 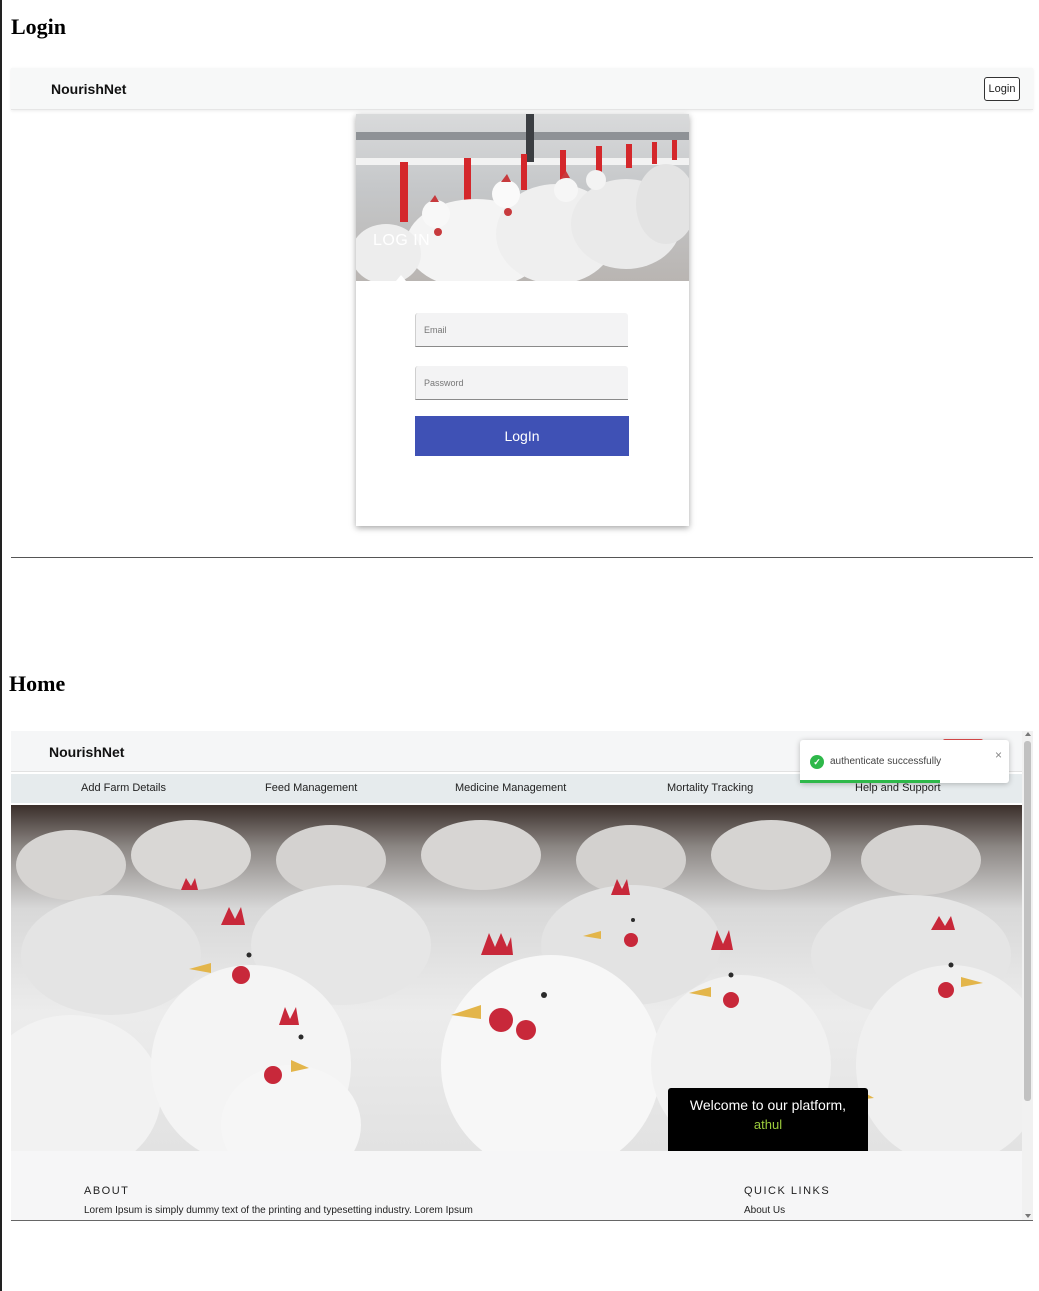 What do you see at coordinates (521, 330) in the screenshot?
I see `email-field: Email` at bounding box center [521, 330].